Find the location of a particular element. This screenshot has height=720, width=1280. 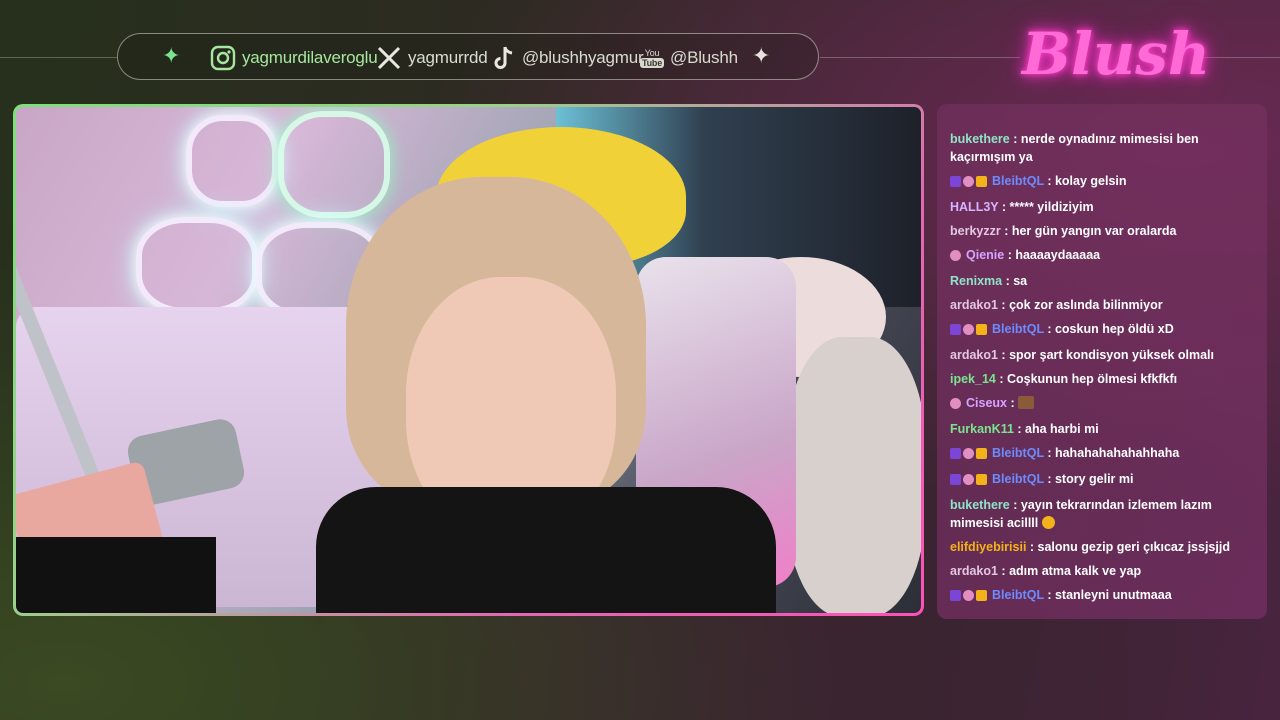

instagram-handle: yagmurdilaveroglu is located at coordinates (294, 57).